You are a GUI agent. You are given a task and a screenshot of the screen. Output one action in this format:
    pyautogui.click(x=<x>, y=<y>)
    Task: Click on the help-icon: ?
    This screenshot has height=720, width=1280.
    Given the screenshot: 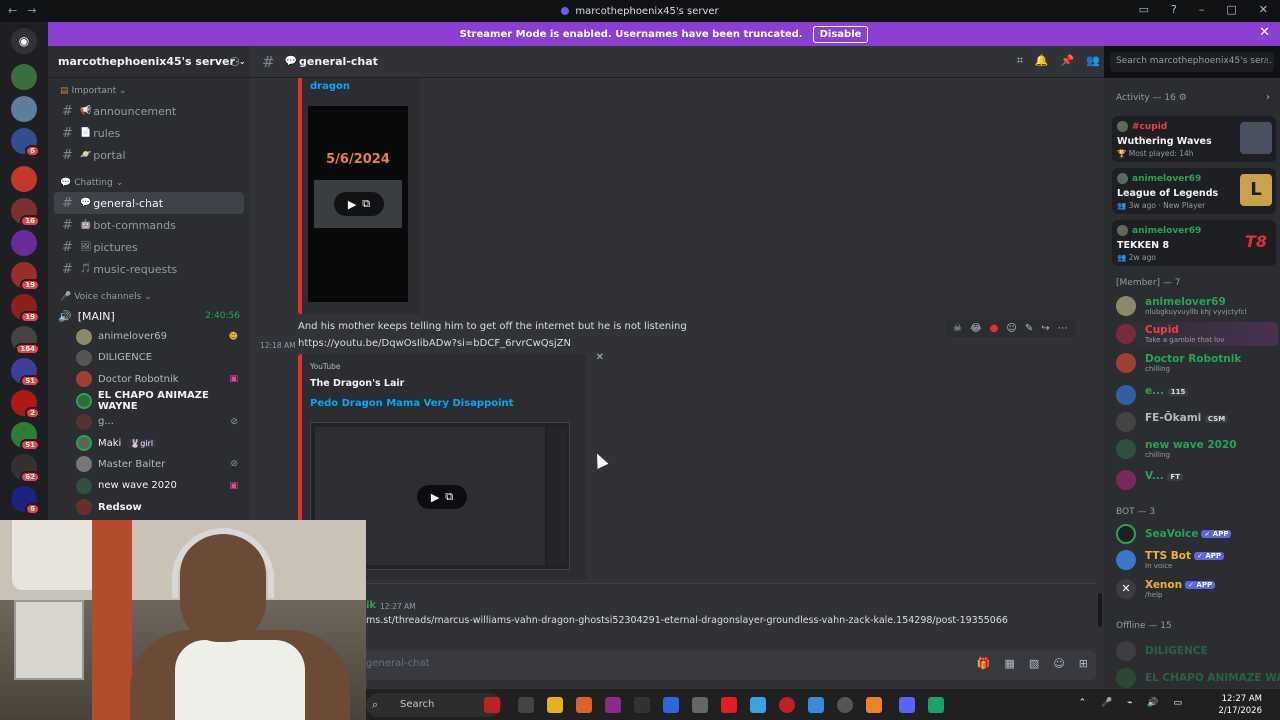 What is the action you would take?
    pyautogui.click(x=1174, y=9)
    